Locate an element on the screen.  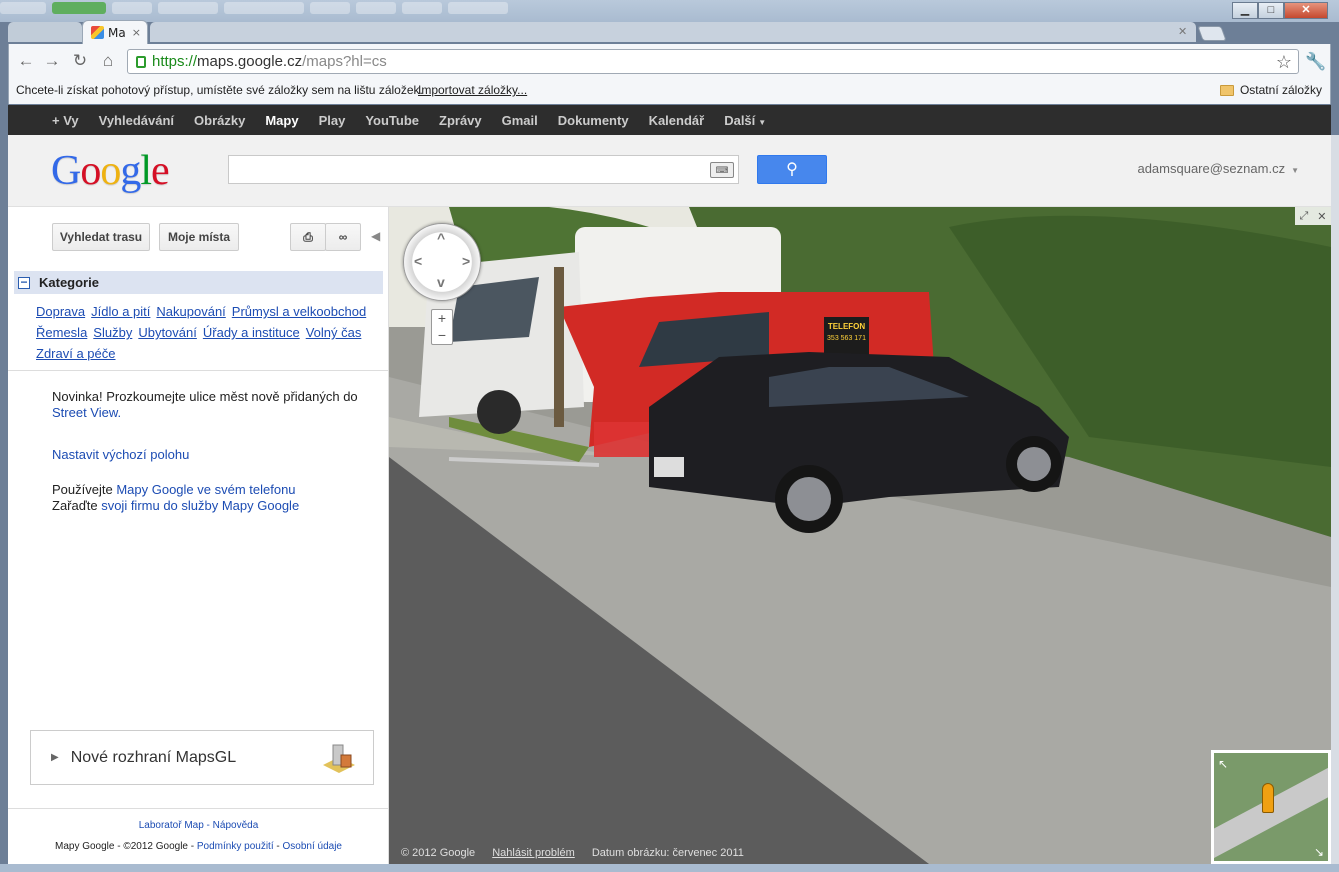
pan-up-icon: ^ is located at coordinates (441, 238).